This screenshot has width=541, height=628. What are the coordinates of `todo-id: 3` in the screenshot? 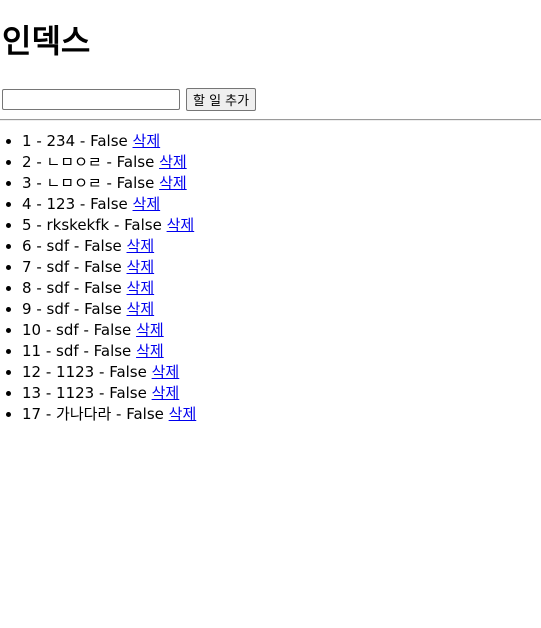 It's located at (27, 183).